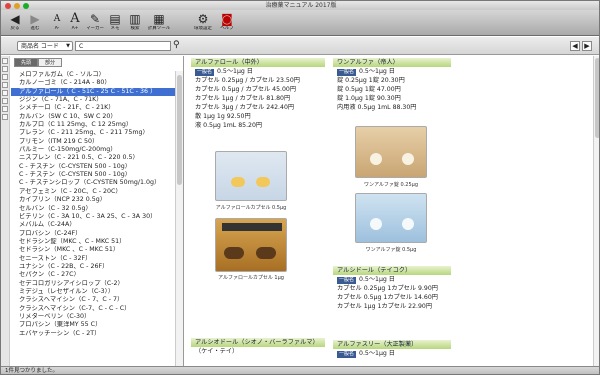 This screenshot has height=375, width=600. What do you see at coordinates (203, 22) in the screenshot?
I see `preferences-button: ⚙ 環境設定` at bounding box center [203, 22].